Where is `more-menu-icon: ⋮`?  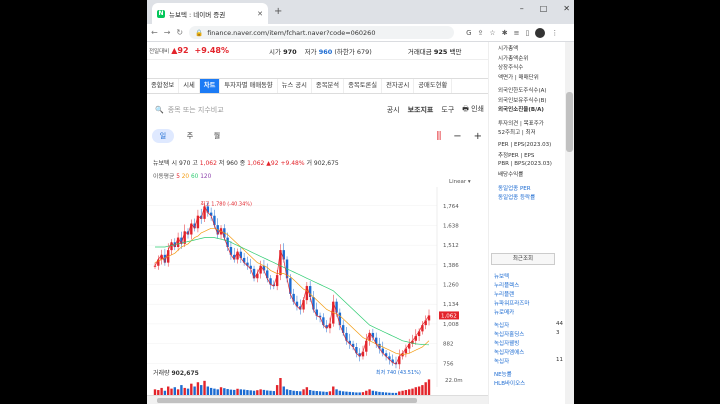
more-menu-icon: ⋮ is located at coordinates (554, 33).